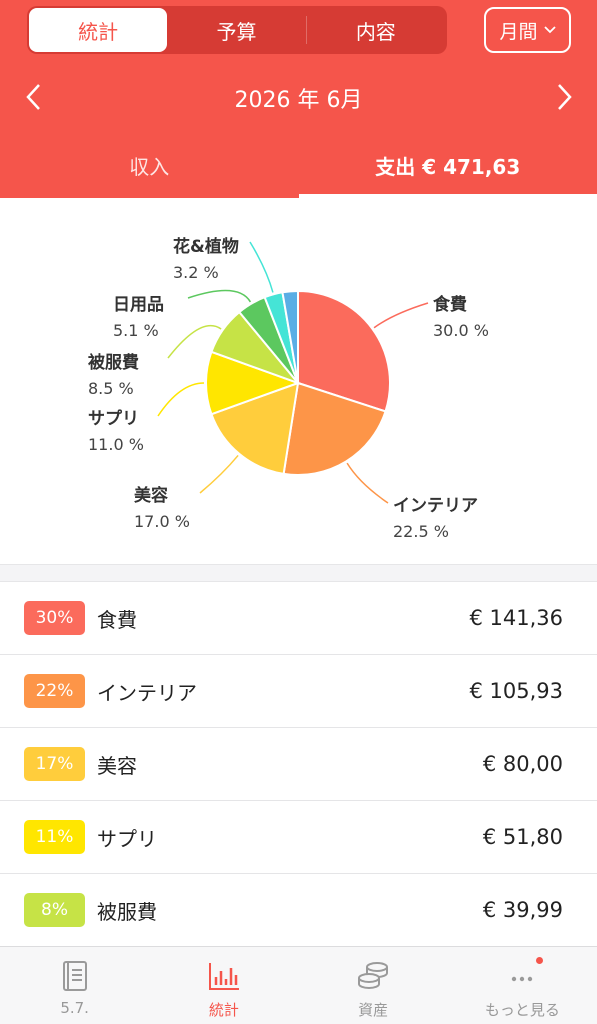  Describe the element at coordinates (206, 246) in the screenshot. I see `slice-label: 花&植物` at that location.